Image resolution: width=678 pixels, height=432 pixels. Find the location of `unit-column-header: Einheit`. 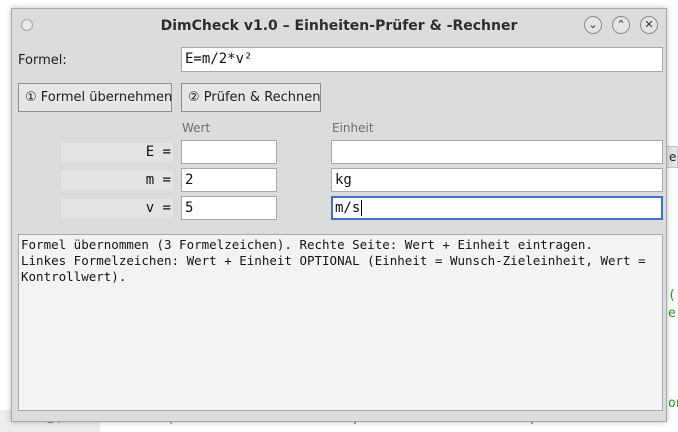

unit-column-header: Einheit is located at coordinates (353, 128).